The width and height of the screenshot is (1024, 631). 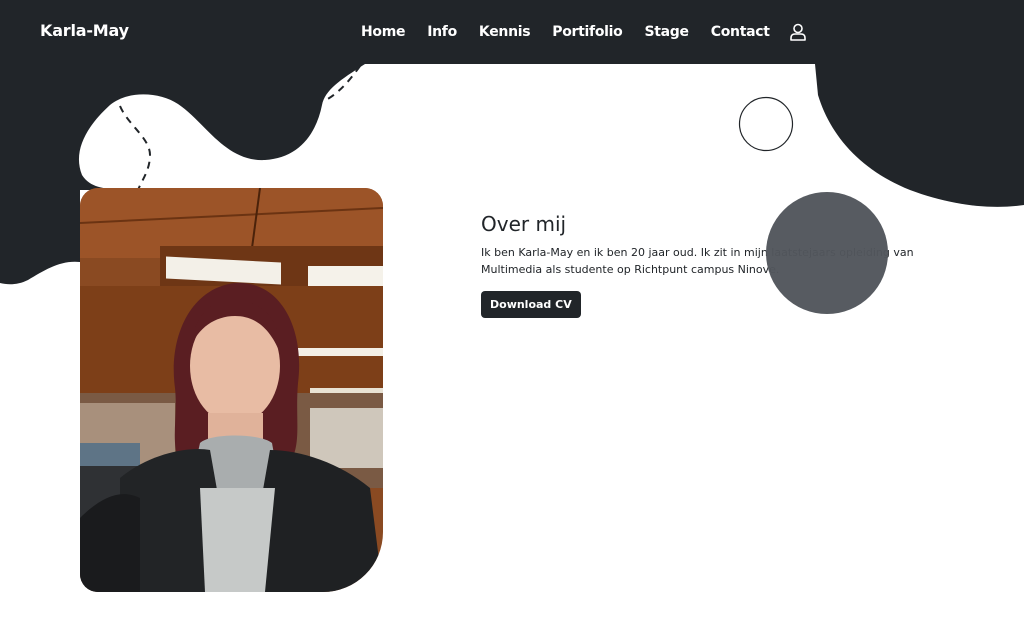 What do you see at coordinates (666, 32) in the screenshot?
I see `nav-link-stage: Stage` at bounding box center [666, 32].